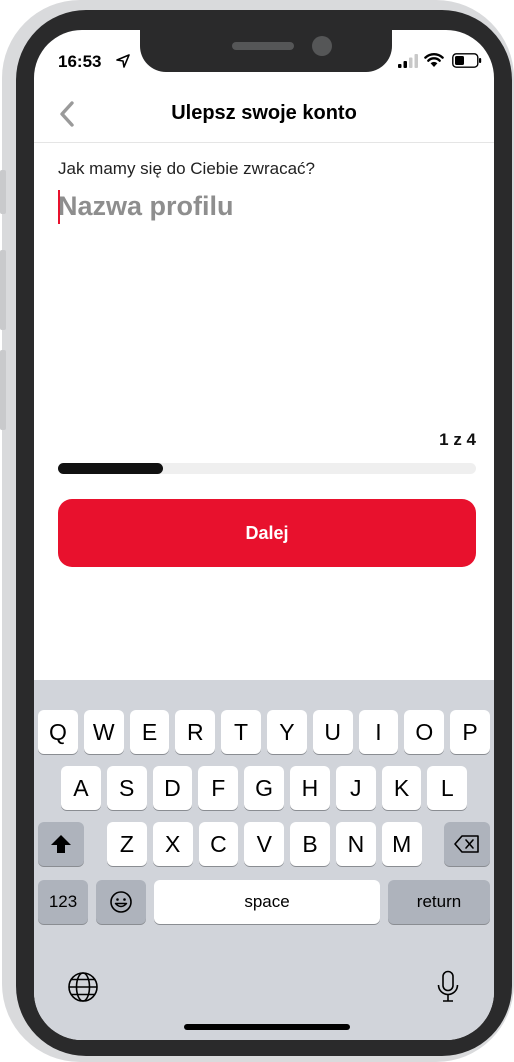 The width and height of the screenshot is (514, 1062). What do you see at coordinates (110, 468) in the screenshot?
I see `progress-bar-fill` at bounding box center [110, 468].